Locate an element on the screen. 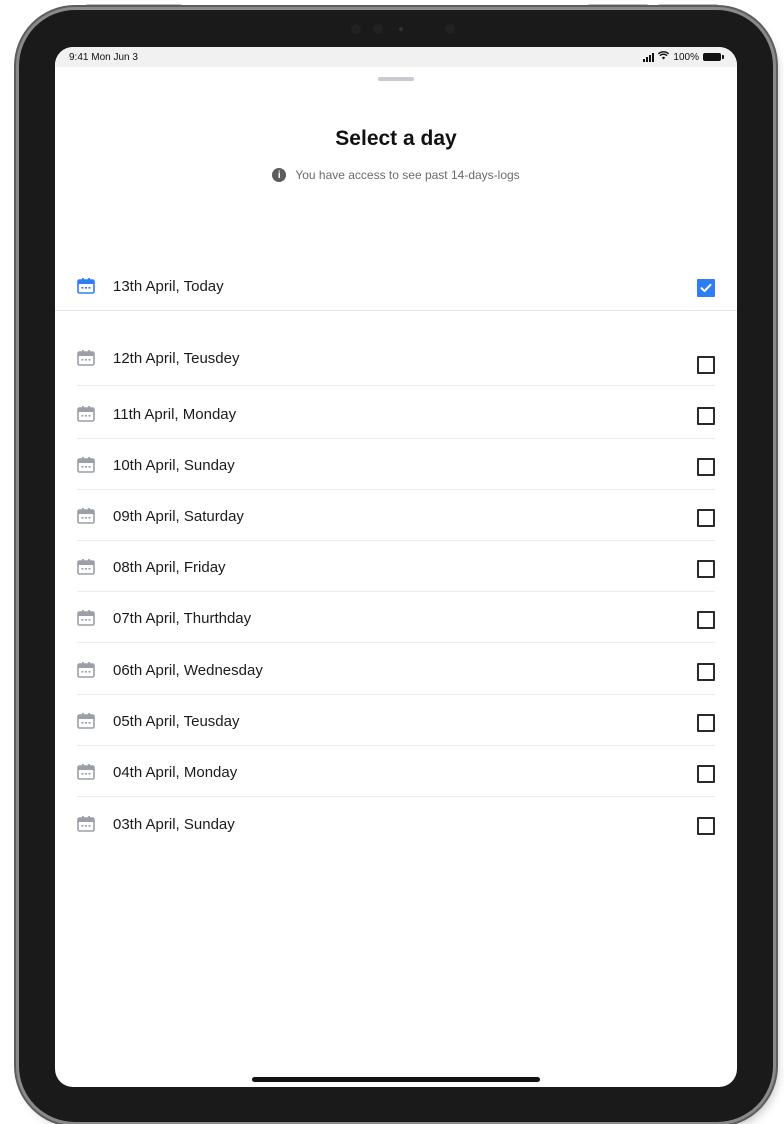 The width and height of the screenshot is (784, 1124). wifi-icon is located at coordinates (664, 57).